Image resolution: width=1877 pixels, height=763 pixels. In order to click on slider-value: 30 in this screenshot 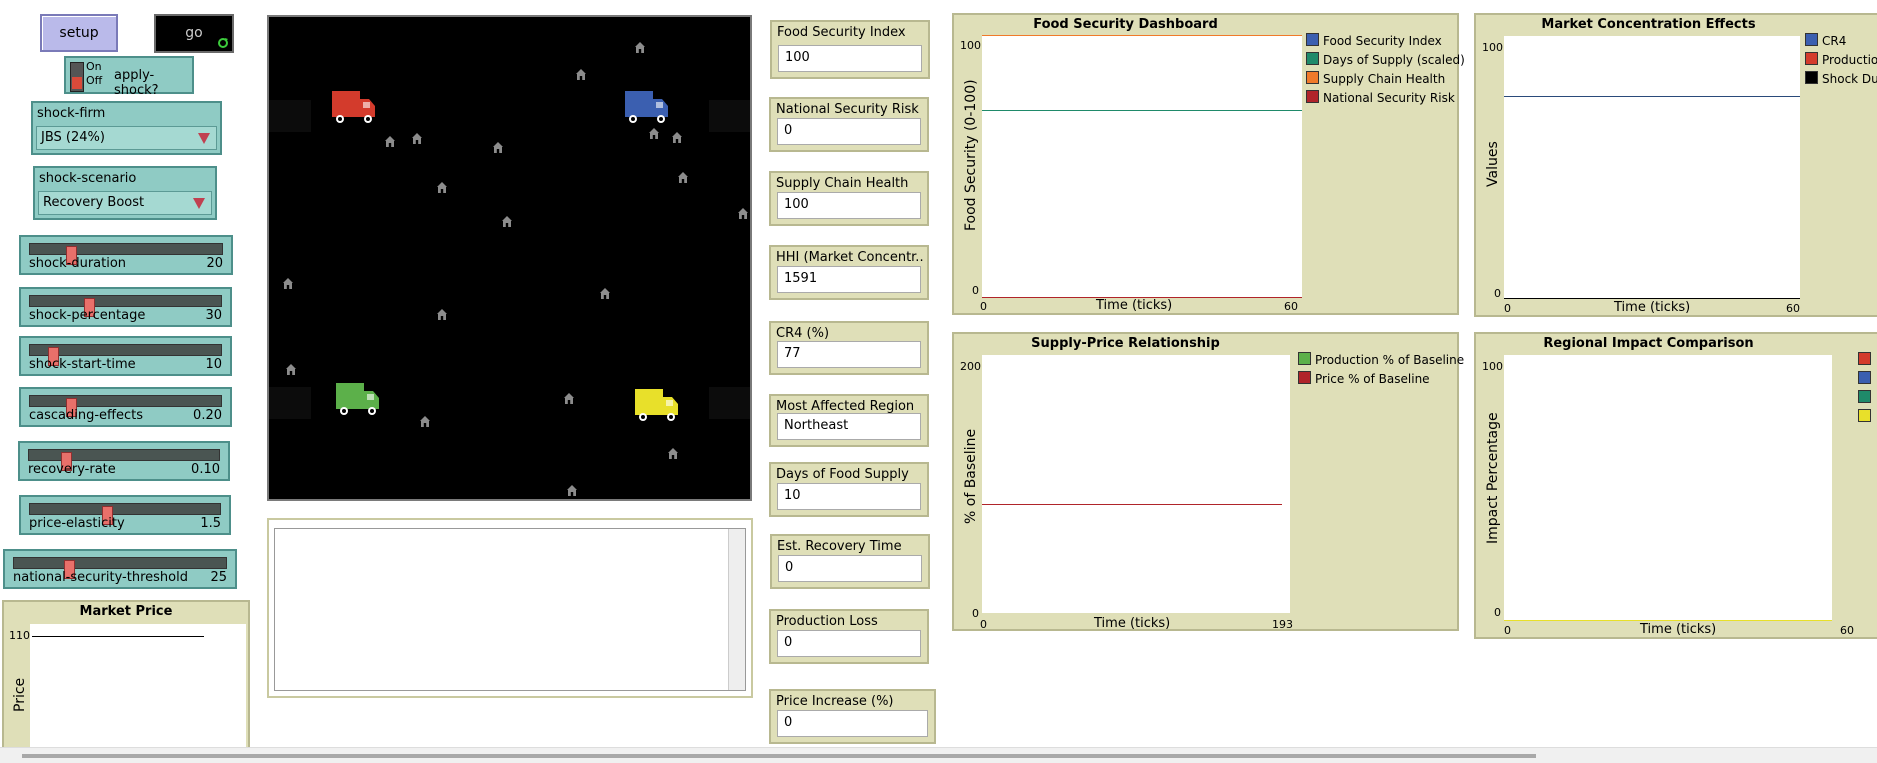, I will do `click(213, 315)`.